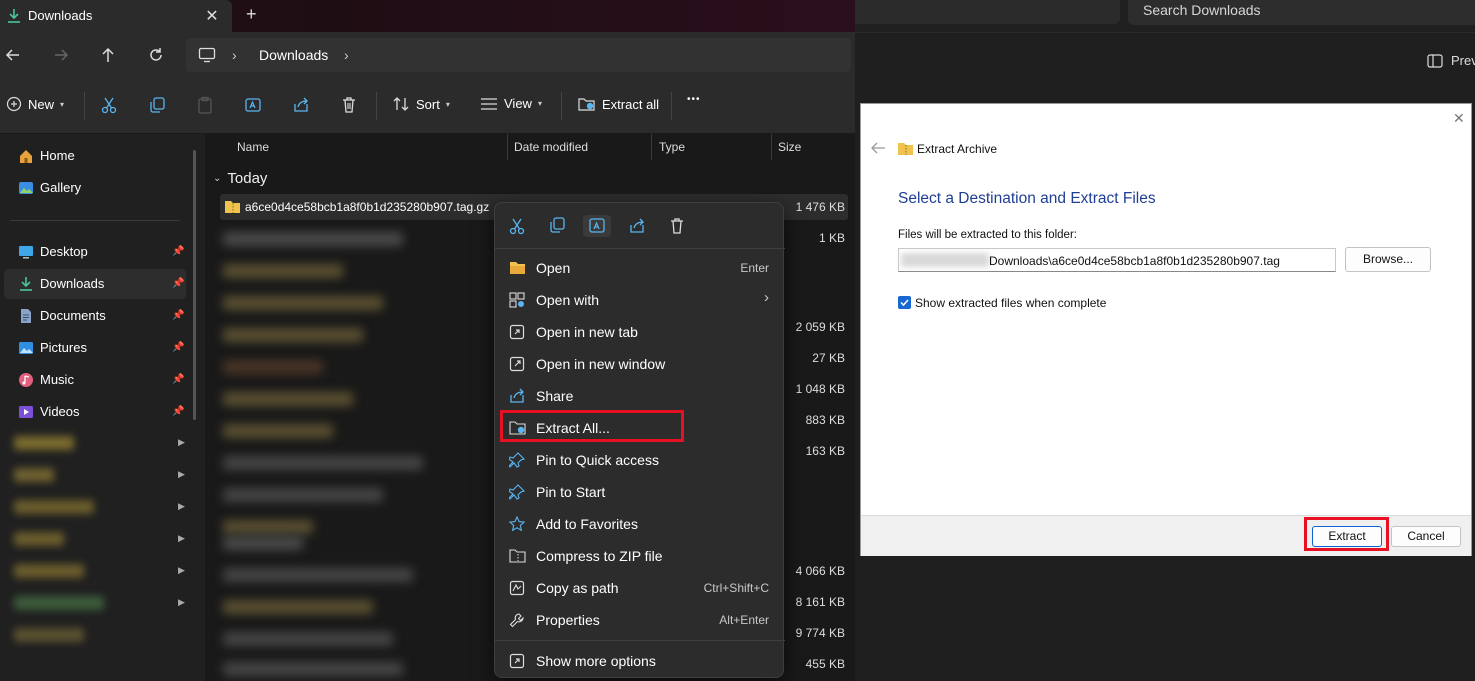 This screenshot has height=681, width=1475. I want to click on menu-item-shortcut: Alt+Enter, so click(744, 620).